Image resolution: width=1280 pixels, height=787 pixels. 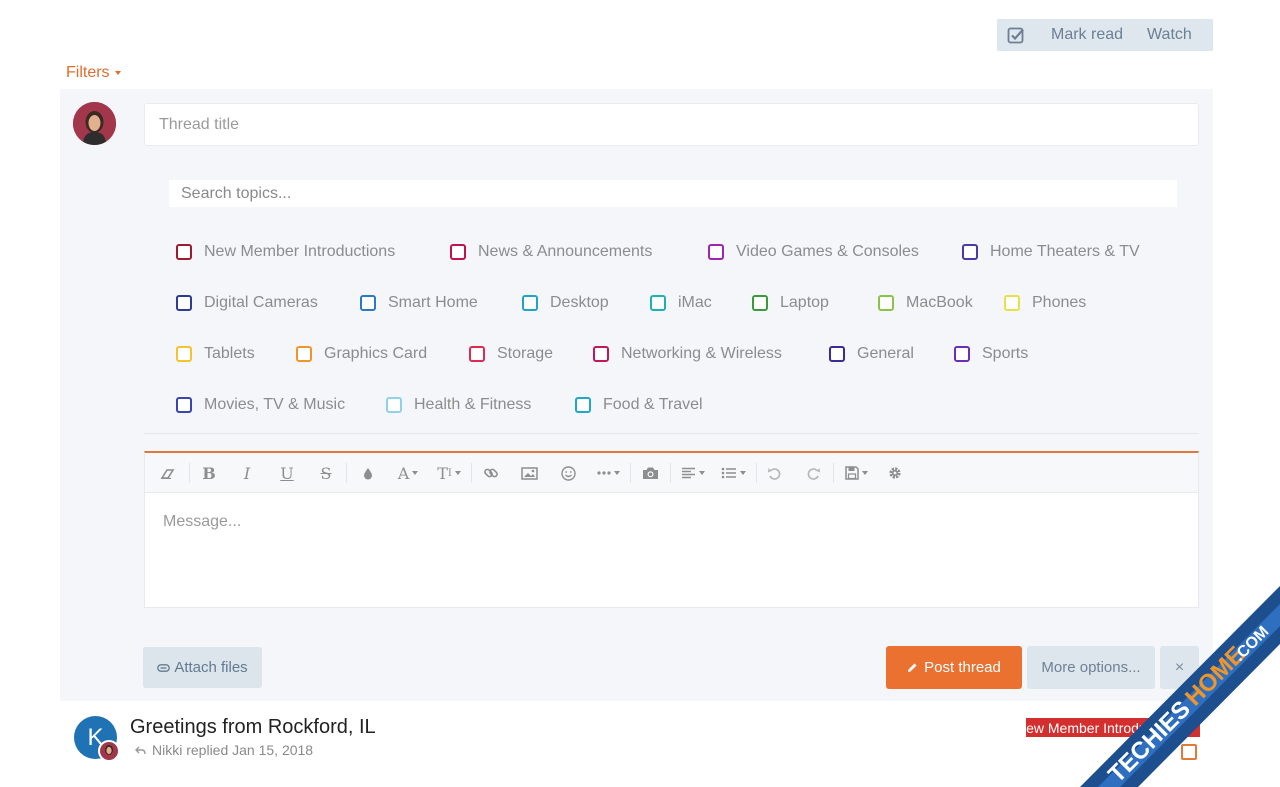 I want to click on topic-option-movies-tv-music: Movies, TV & Music, so click(x=281, y=405).